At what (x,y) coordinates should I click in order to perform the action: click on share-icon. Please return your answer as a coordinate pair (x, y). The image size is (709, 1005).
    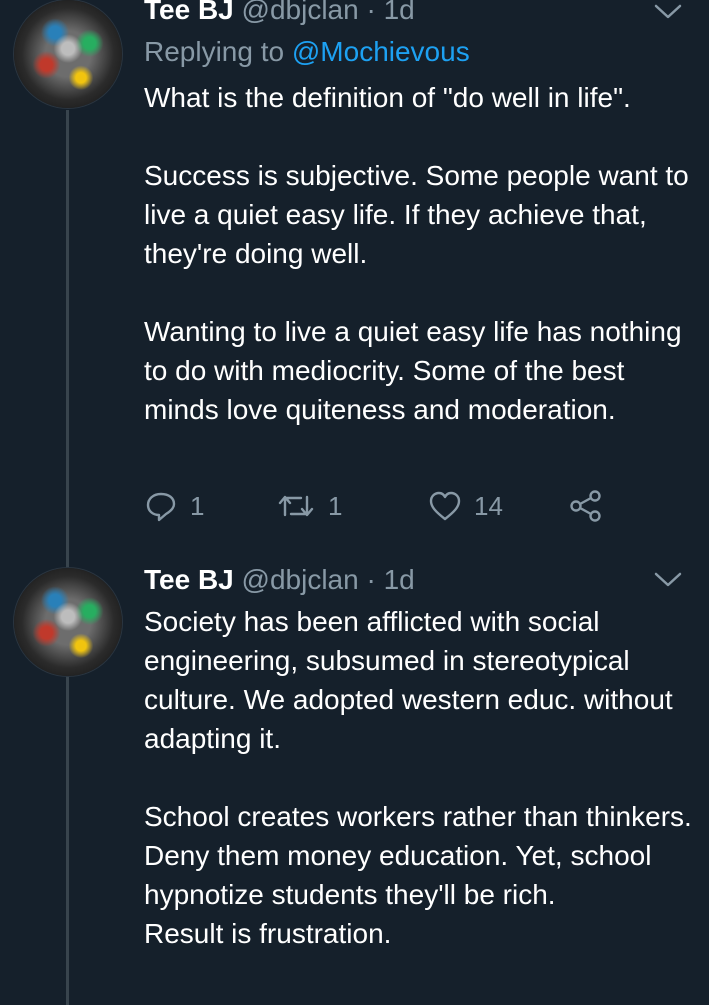
    Looking at the image, I should click on (586, 506).